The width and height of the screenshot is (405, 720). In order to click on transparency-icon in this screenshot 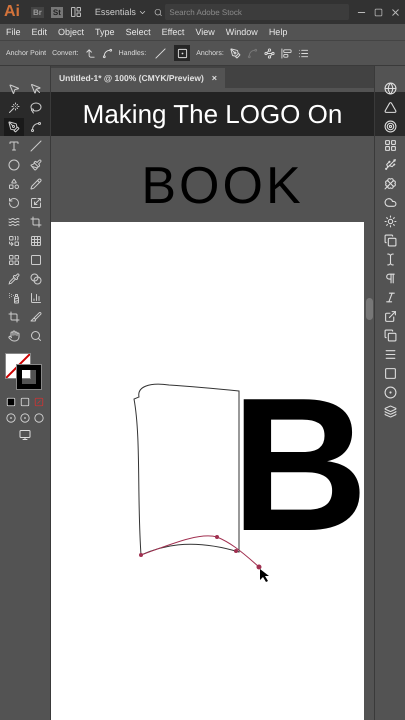, I will do `click(390, 392)`.